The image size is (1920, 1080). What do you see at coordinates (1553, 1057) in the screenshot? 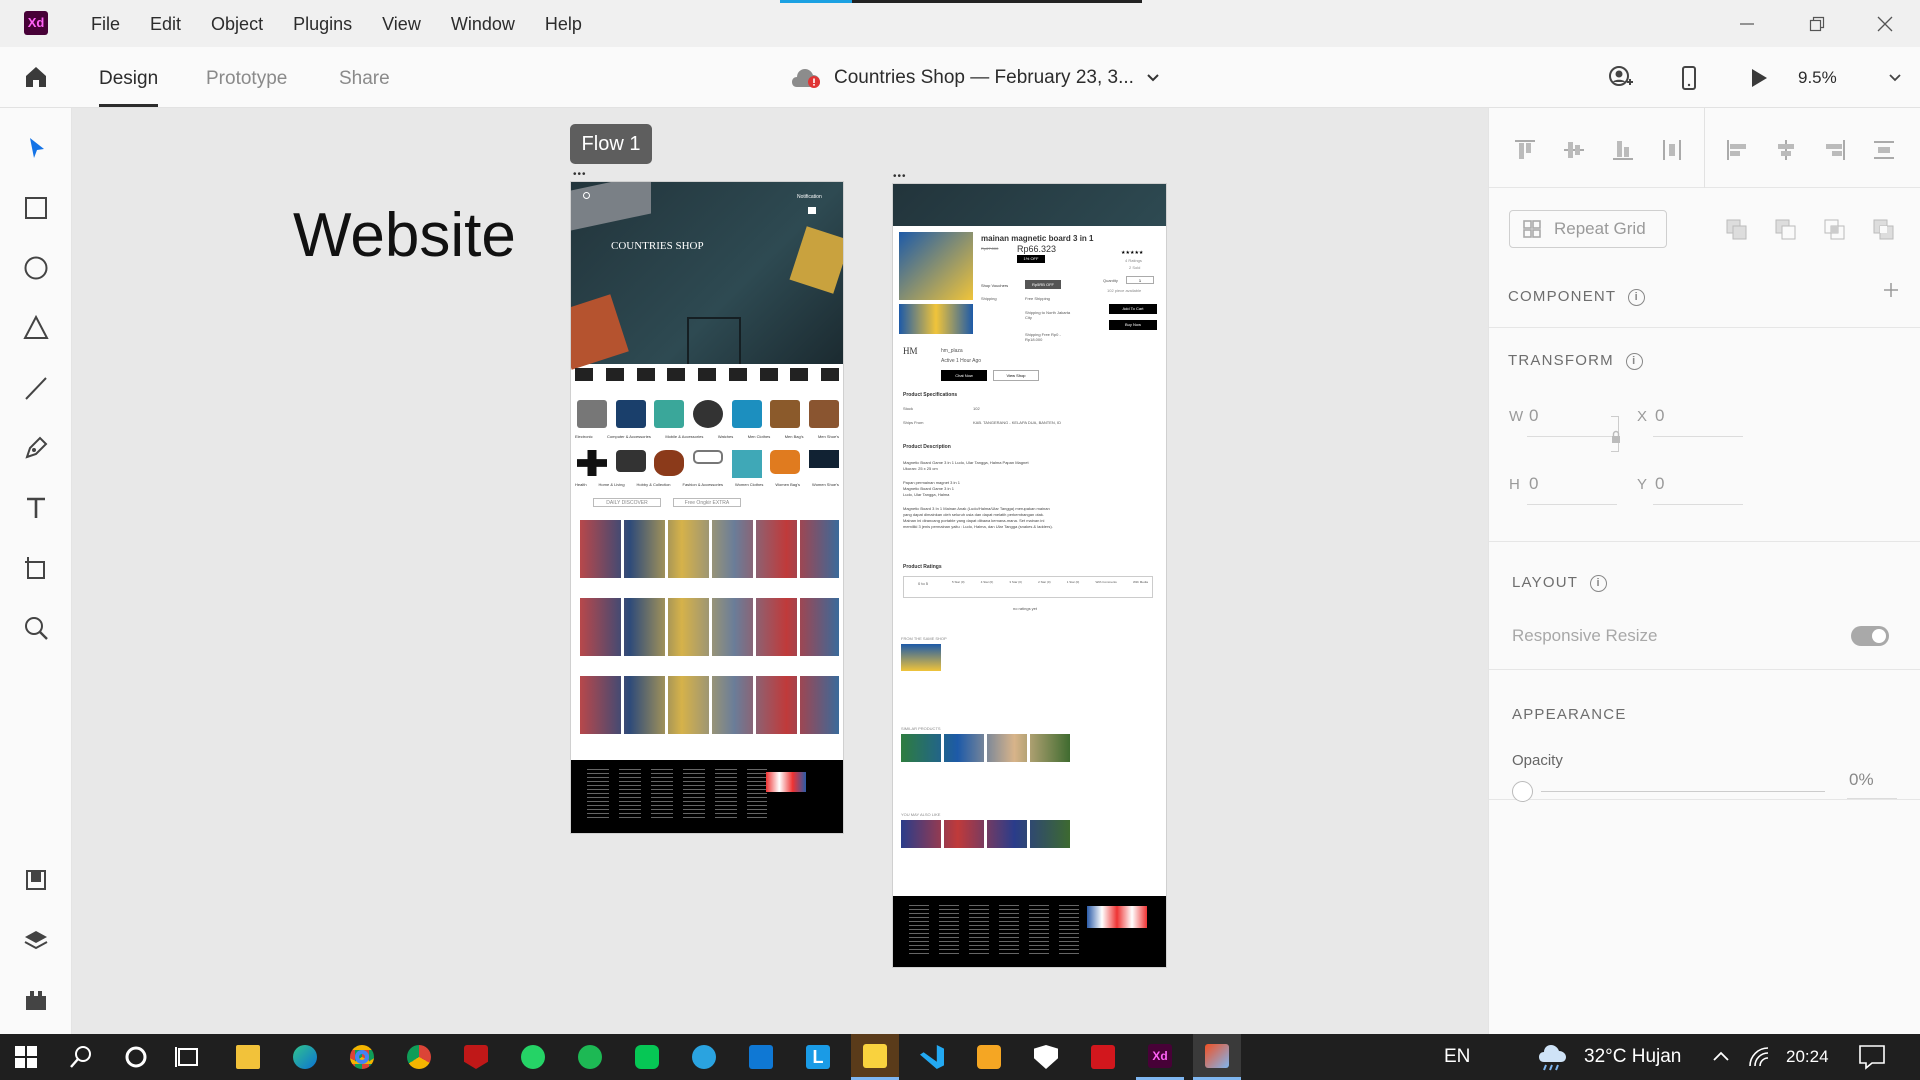
I see `weather-rain-icon` at bounding box center [1553, 1057].